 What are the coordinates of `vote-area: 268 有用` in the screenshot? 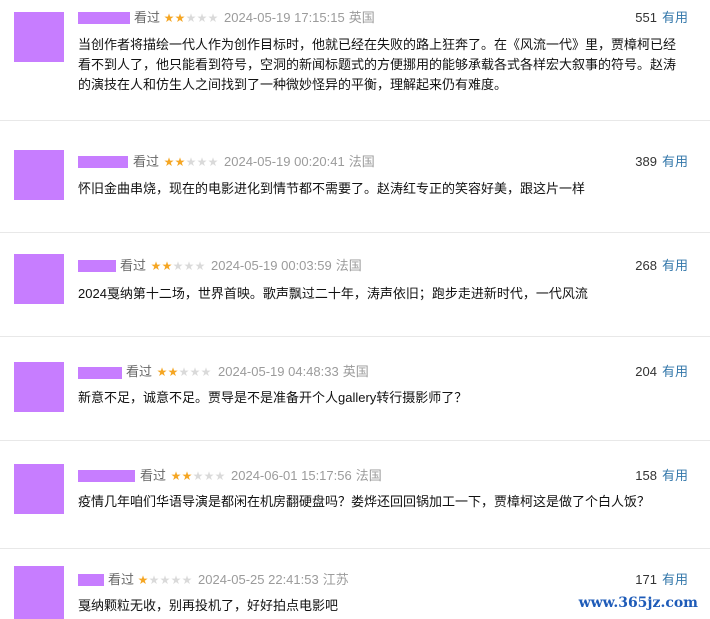 It's located at (661, 266).